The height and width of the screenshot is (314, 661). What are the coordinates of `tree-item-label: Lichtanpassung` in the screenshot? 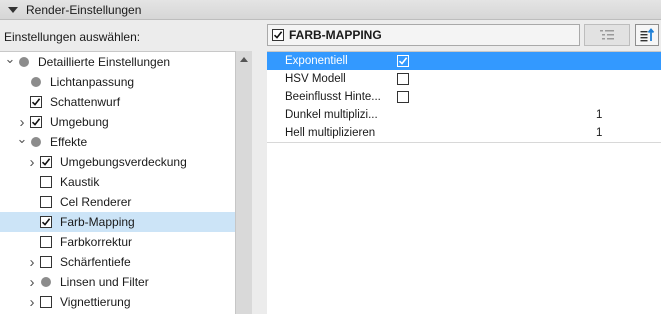 It's located at (92, 82).